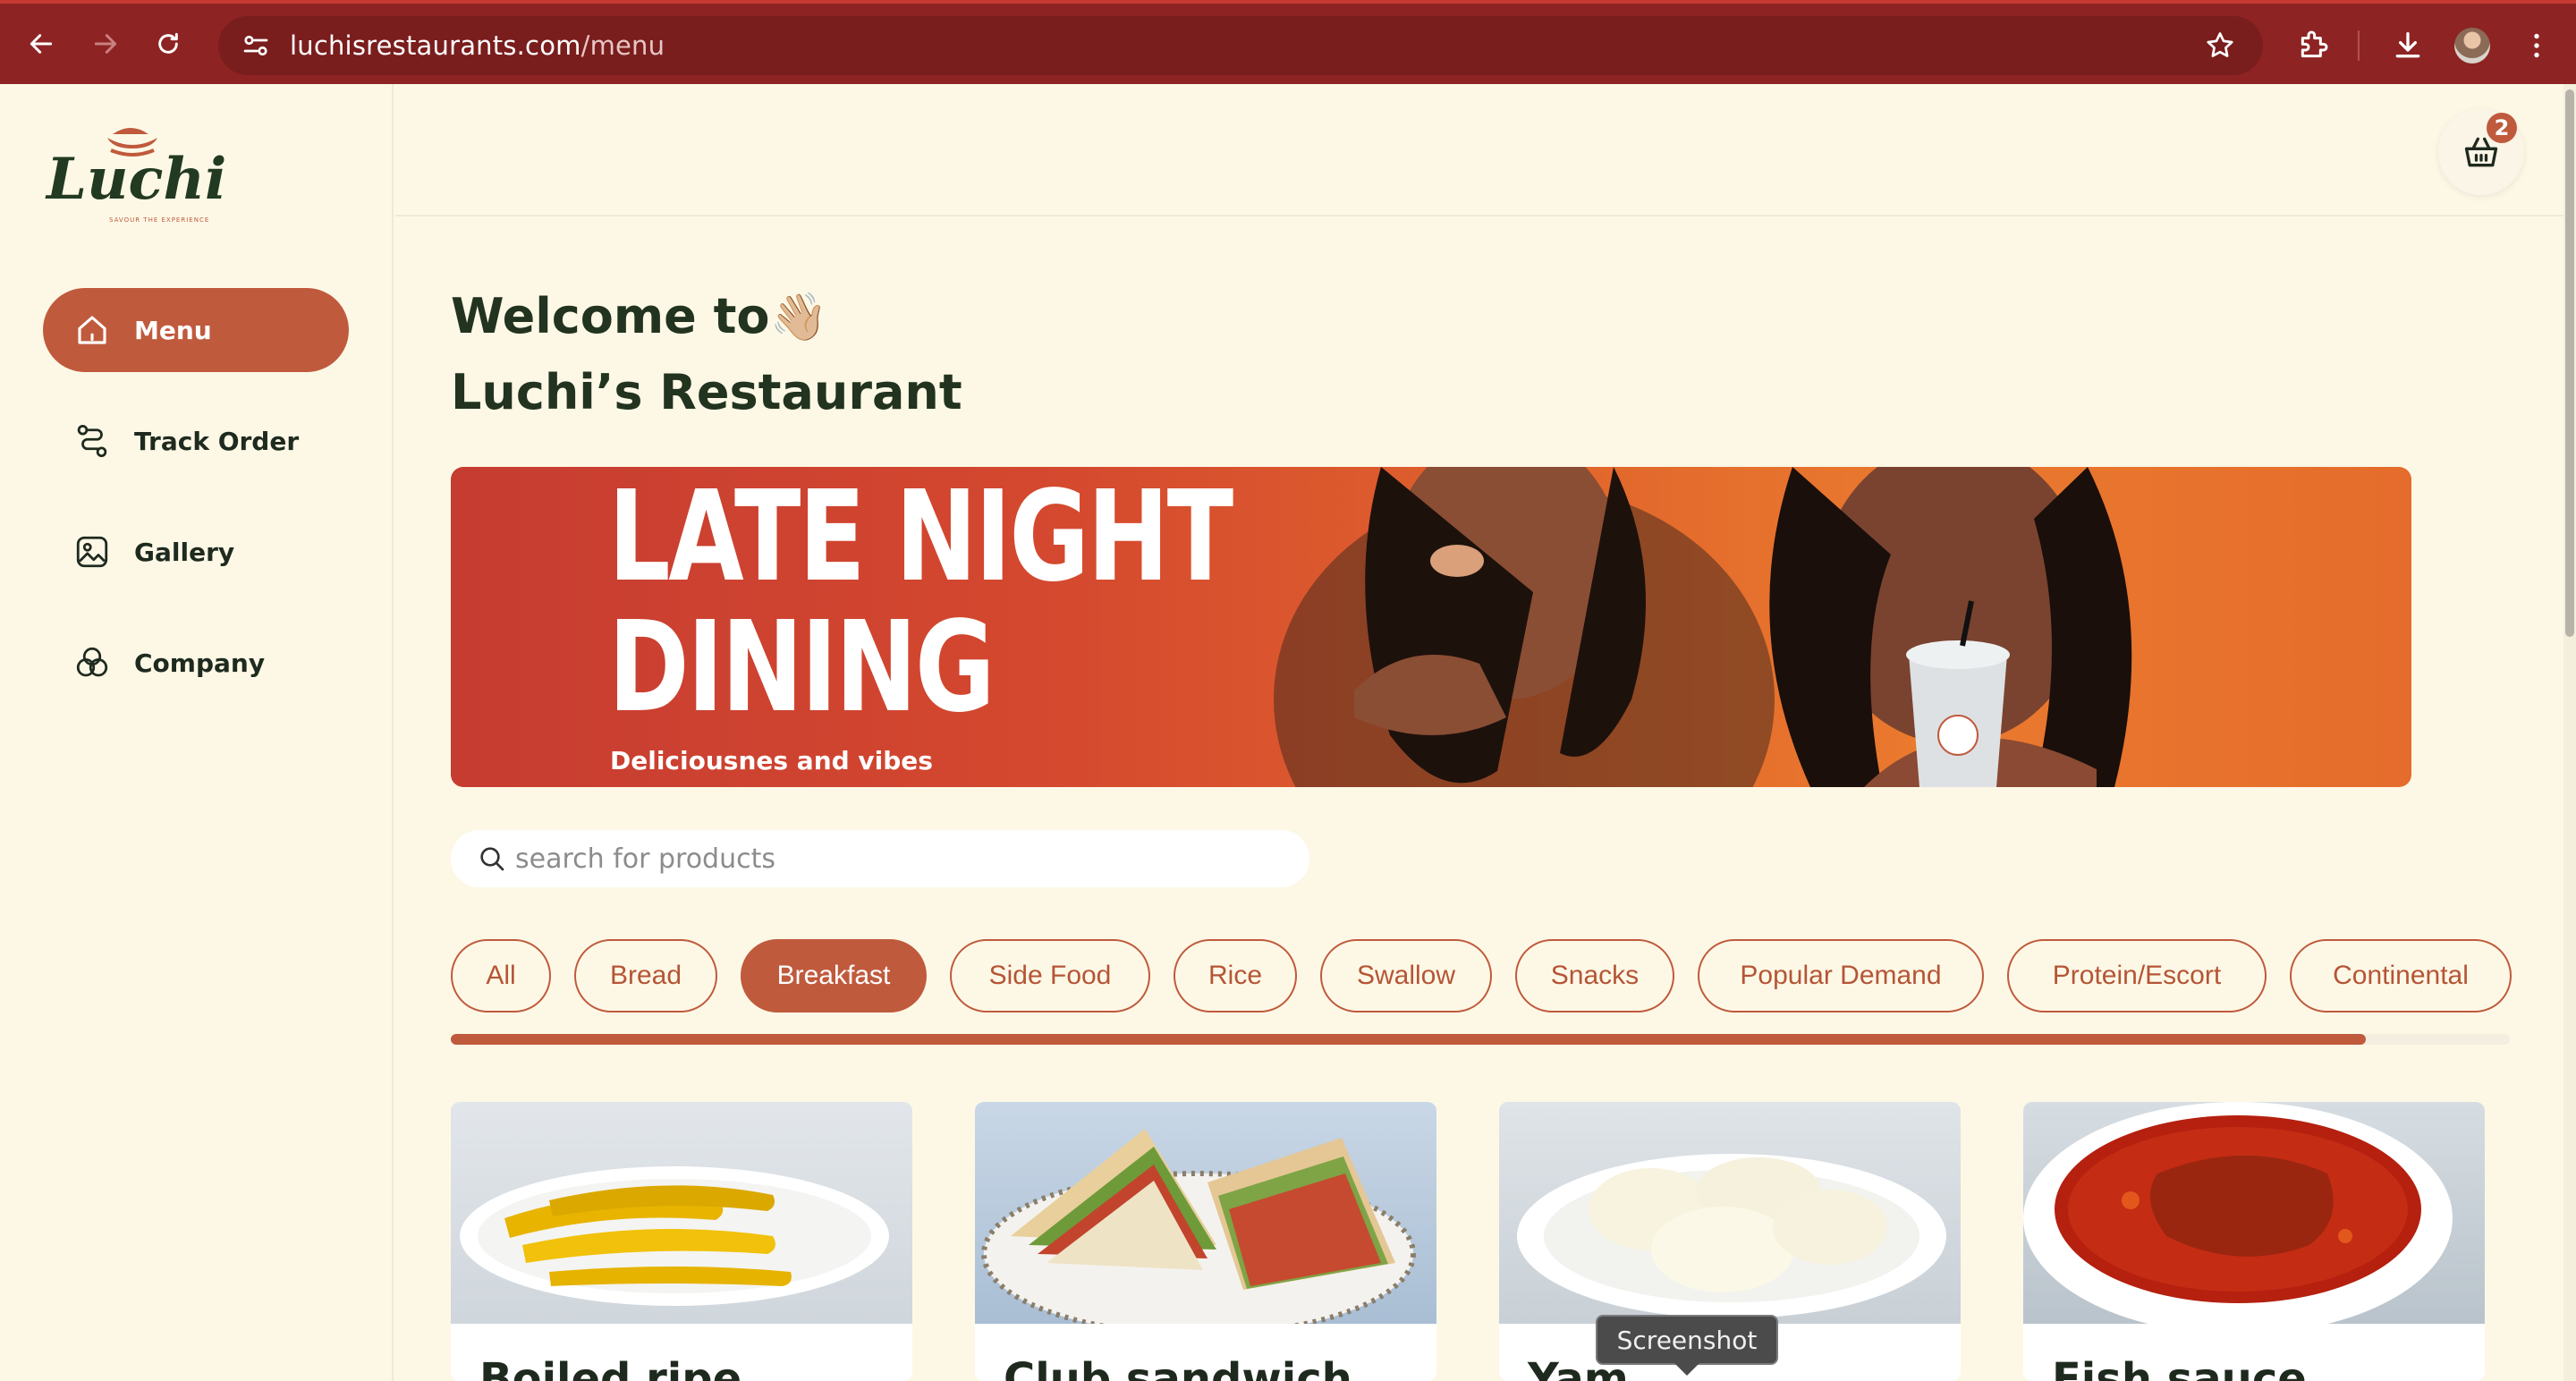 The height and width of the screenshot is (1381, 2576). Describe the element at coordinates (610, 316) in the screenshot. I see `welcome-line-1: Welcome to` at that location.